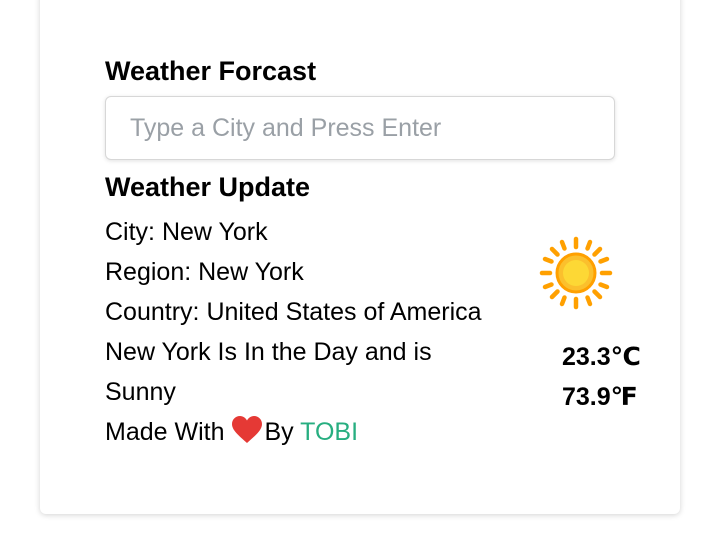 This screenshot has width=720, height=551. What do you see at coordinates (211, 71) in the screenshot?
I see `app-title: Weather Forcast` at bounding box center [211, 71].